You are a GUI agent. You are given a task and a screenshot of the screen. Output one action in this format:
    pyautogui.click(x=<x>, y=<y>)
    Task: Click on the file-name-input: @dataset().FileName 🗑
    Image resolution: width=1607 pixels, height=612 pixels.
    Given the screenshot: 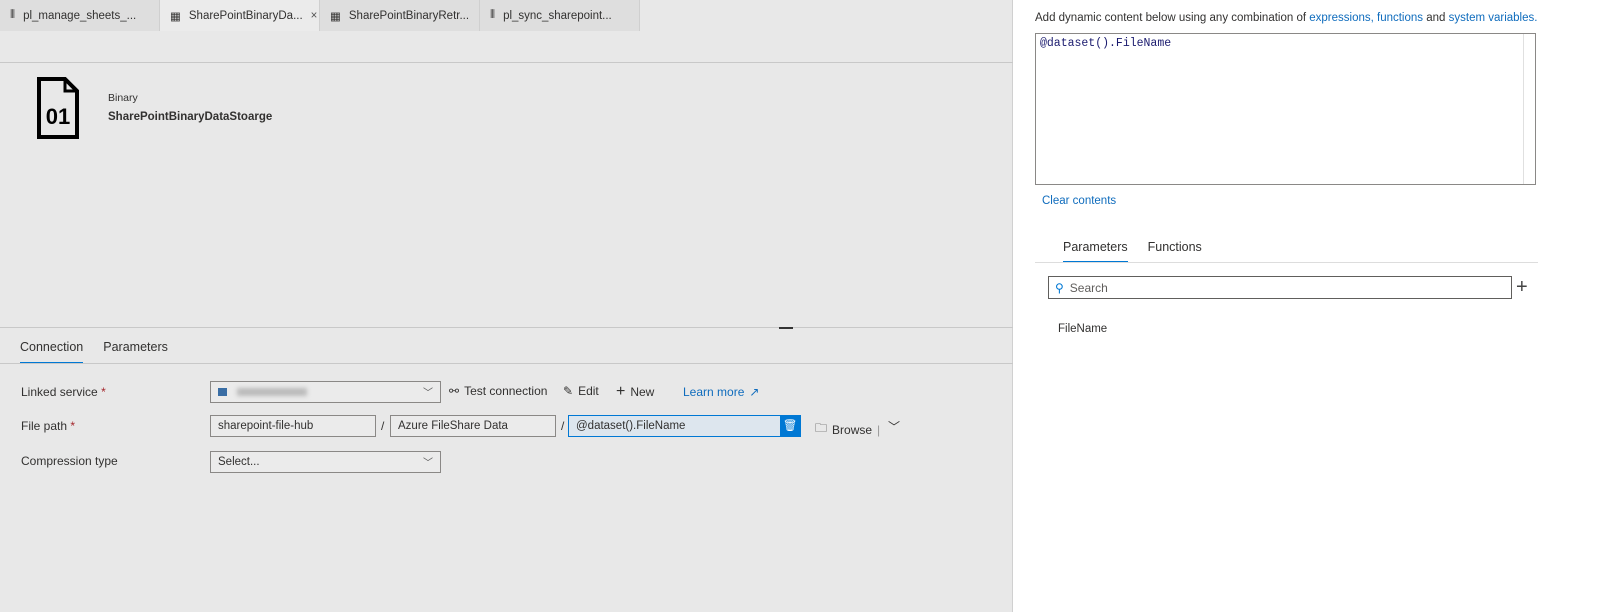 What is the action you would take?
    pyautogui.click(x=684, y=426)
    